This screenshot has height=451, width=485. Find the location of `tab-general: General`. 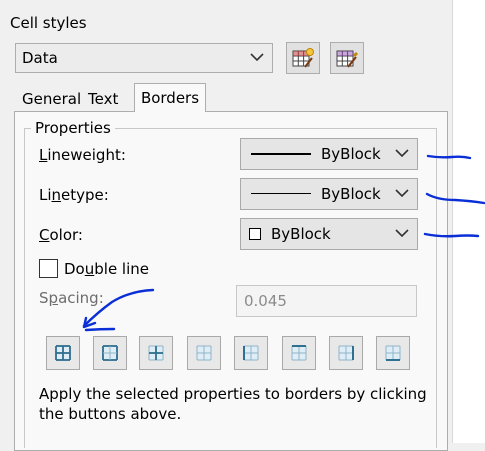

tab-general: General is located at coordinates (51, 99).